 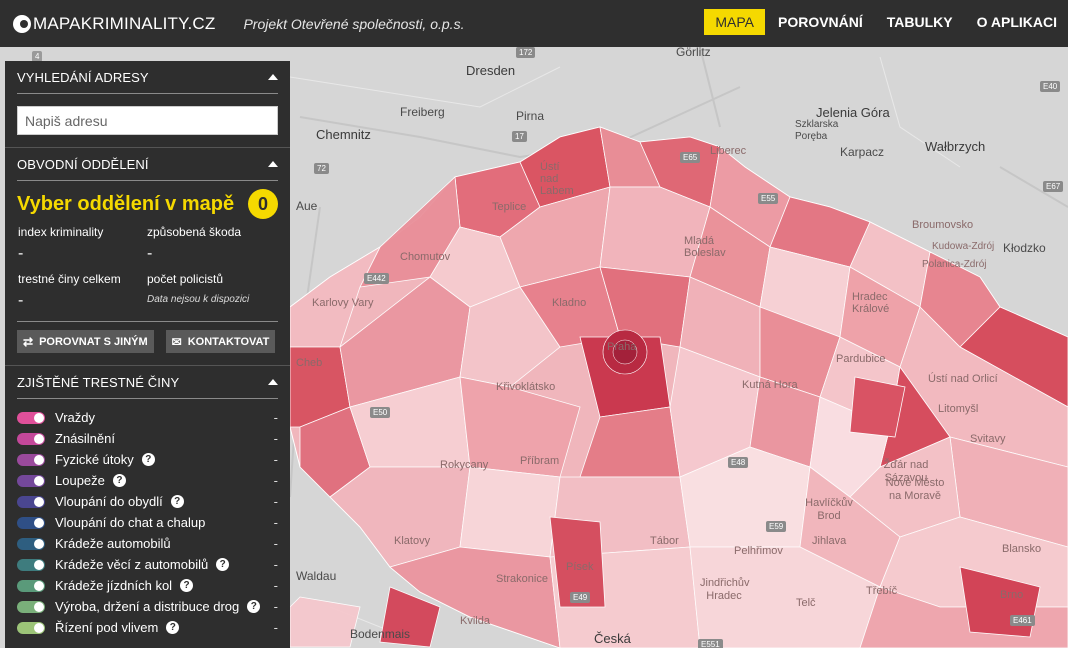 What do you see at coordinates (316, 576) in the screenshot?
I see `map-label-waldau: Waldau` at bounding box center [316, 576].